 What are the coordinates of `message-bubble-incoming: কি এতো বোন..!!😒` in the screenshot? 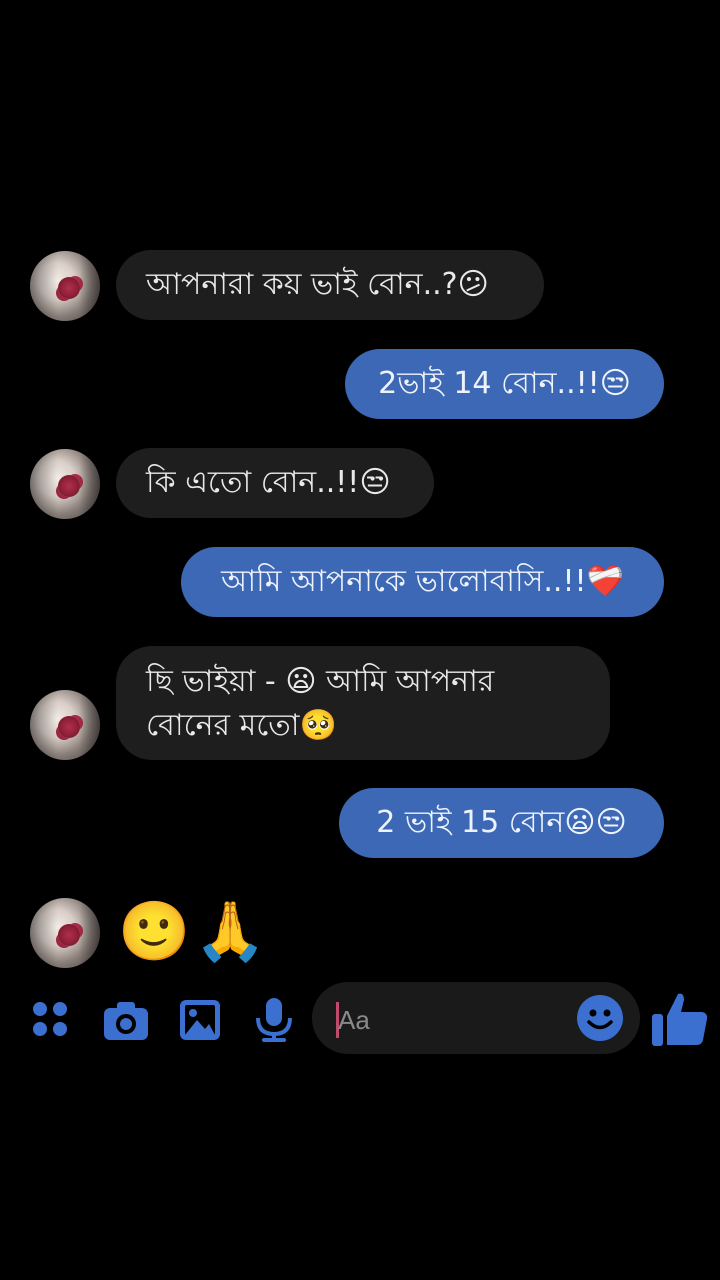 It's located at (275, 483).